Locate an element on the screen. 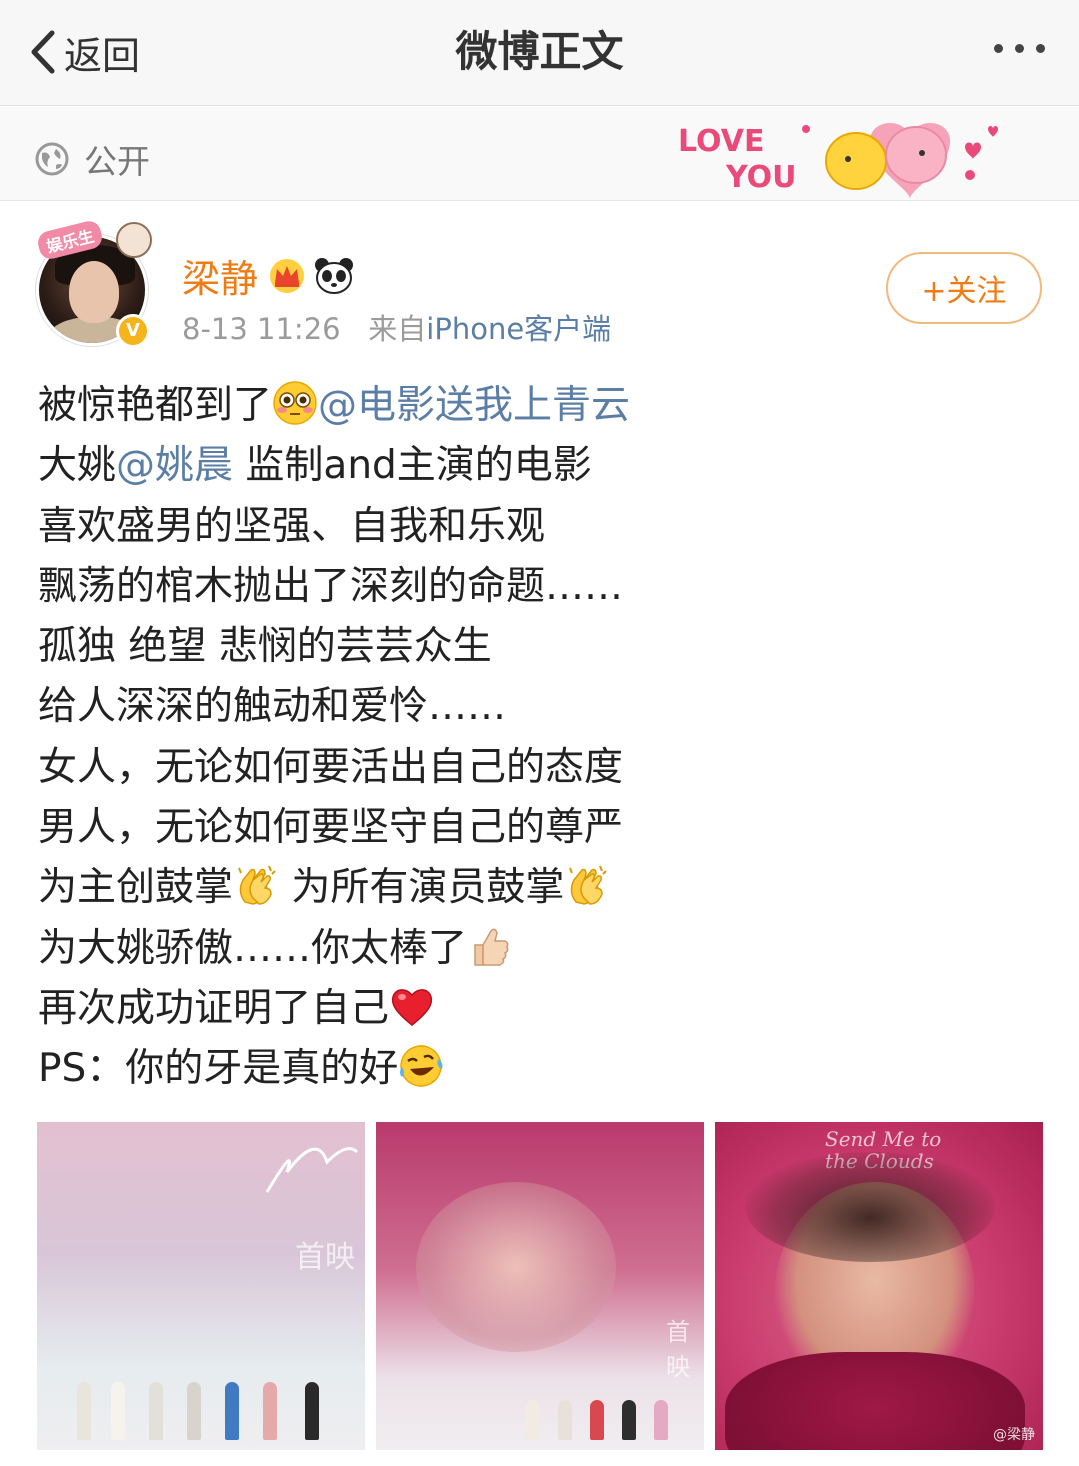  follow-button: +关注 is located at coordinates (964, 288).